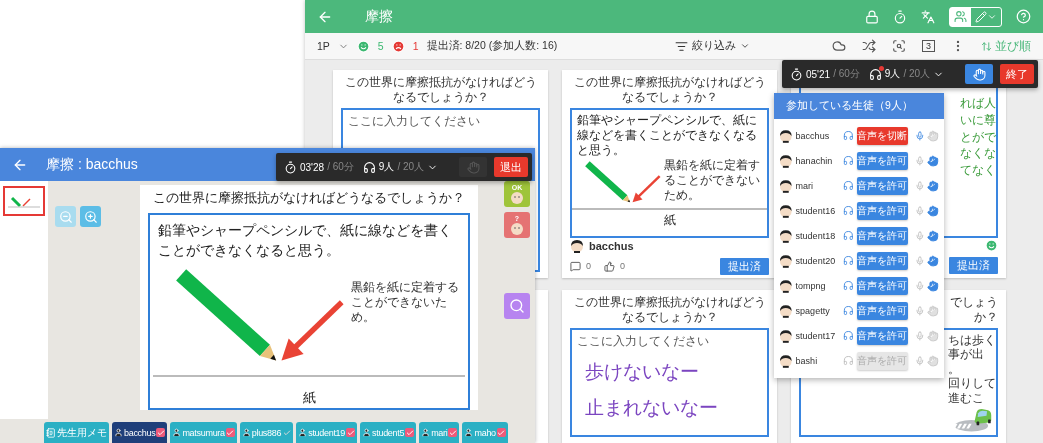  Describe the element at coordinates (379, 16) in the screenshot. I see `window-title: 摩擦` at that location.